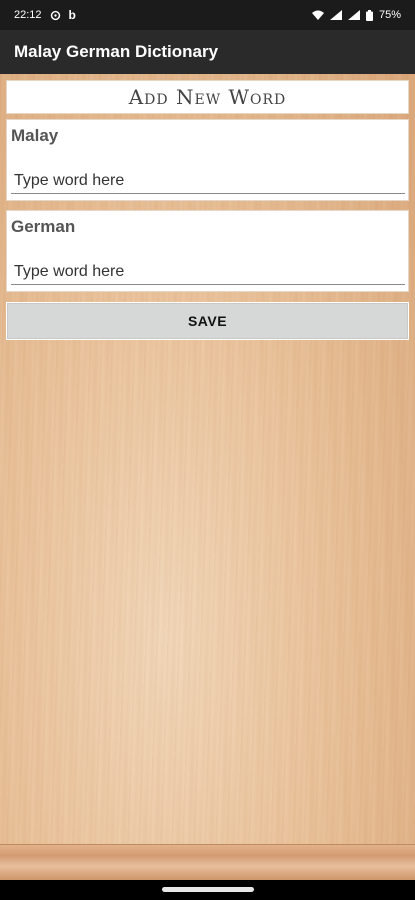  I want to click on german-input, so click(208, 272).